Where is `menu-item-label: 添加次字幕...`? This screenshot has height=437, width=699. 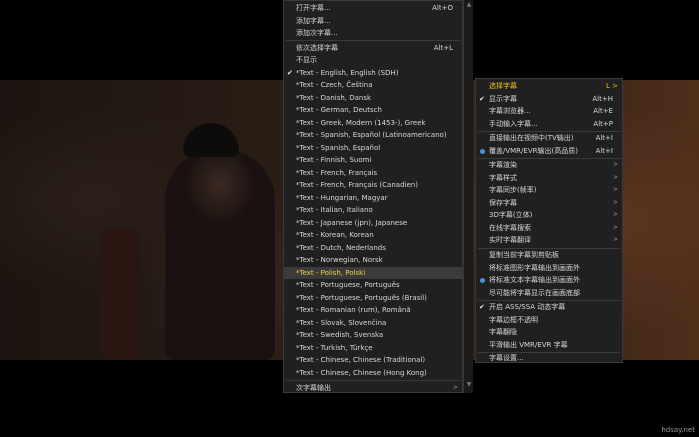
menu-item-label: 添加次字幕... is located at coordinates (317, 33).